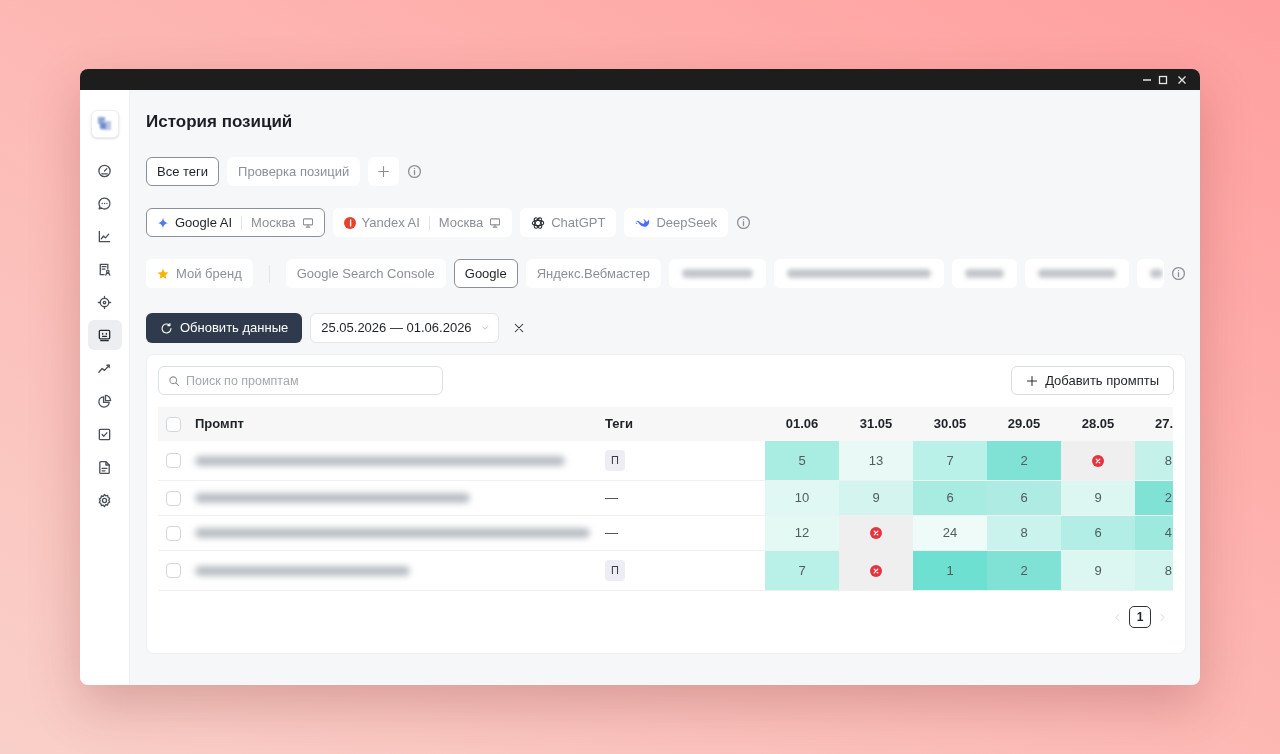 The image size is (1280, 754). What do you see at coordinates (104, 203) in the screenshot?
I see `chat-icon` at bounding box center [104, 203].